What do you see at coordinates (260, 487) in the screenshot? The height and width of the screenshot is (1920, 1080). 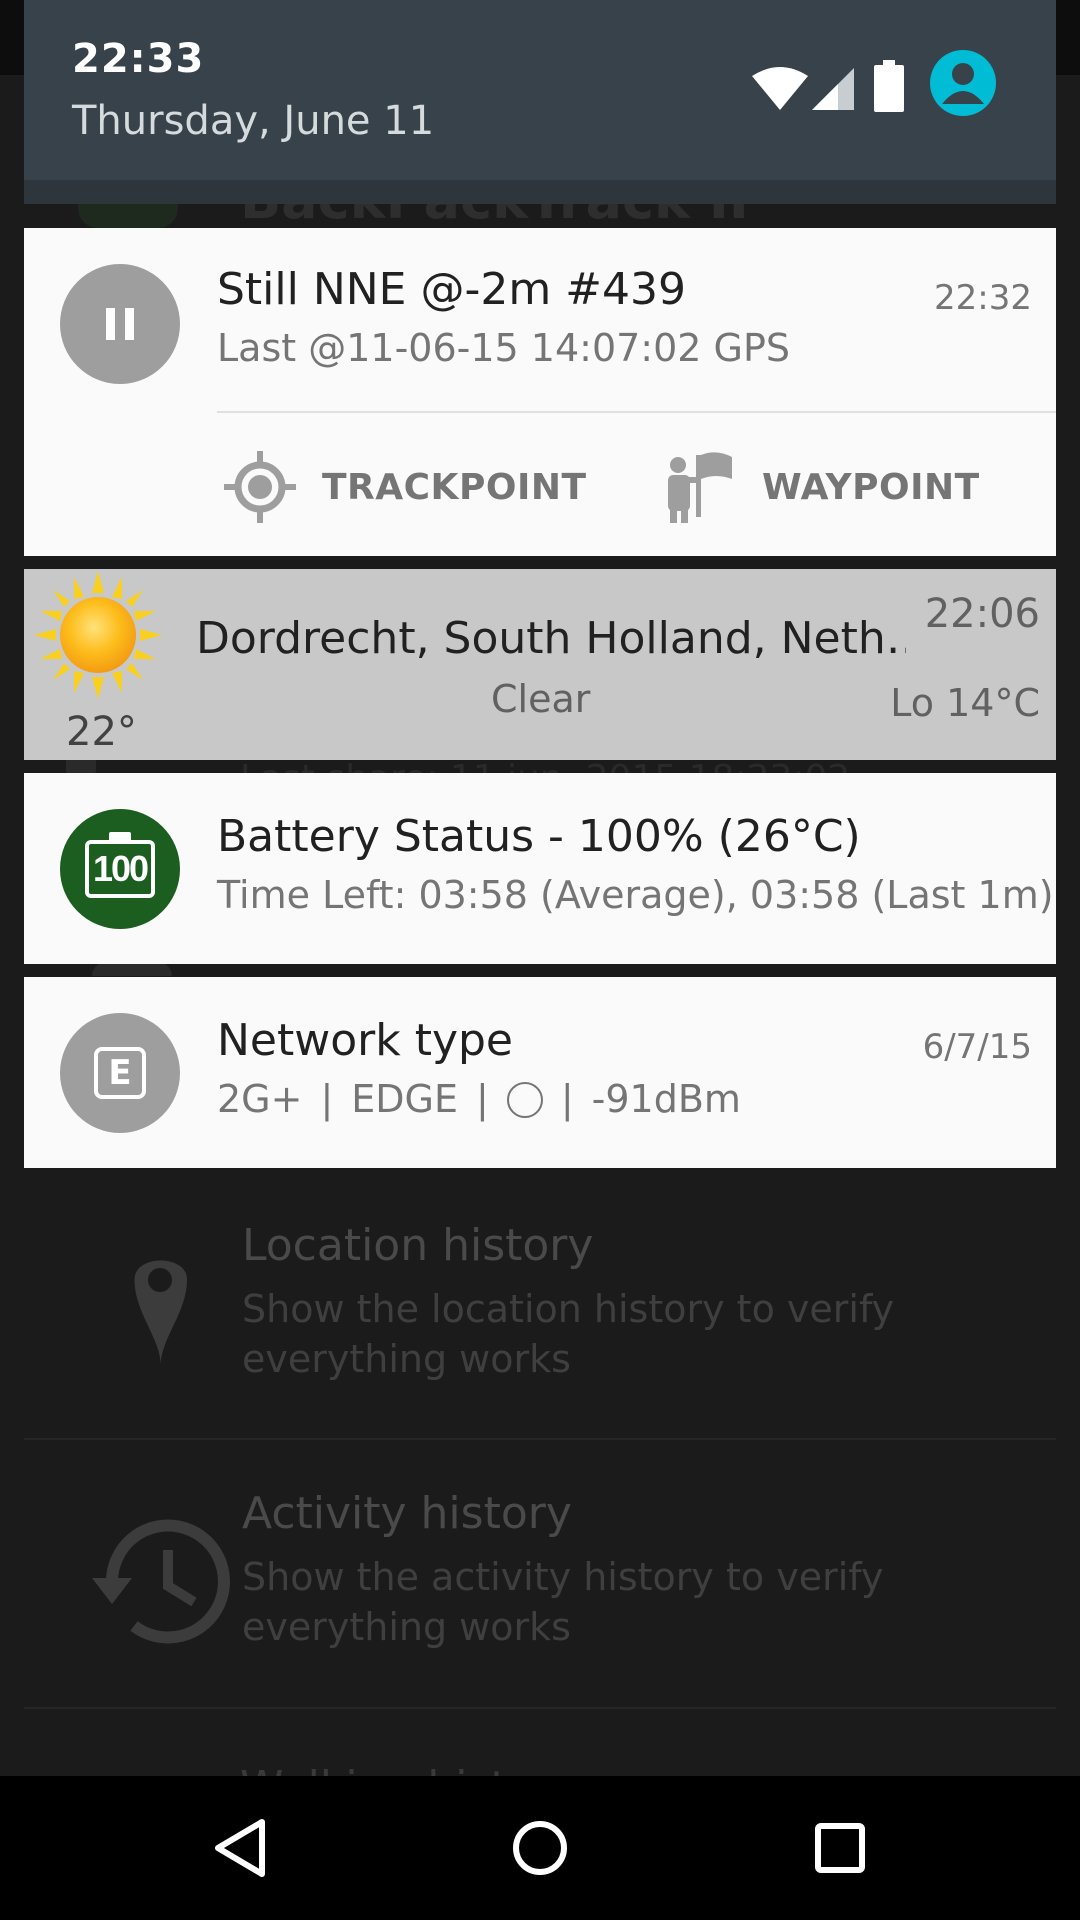 I see `gps-crosshair-icon` at bounding box center [260, 487].